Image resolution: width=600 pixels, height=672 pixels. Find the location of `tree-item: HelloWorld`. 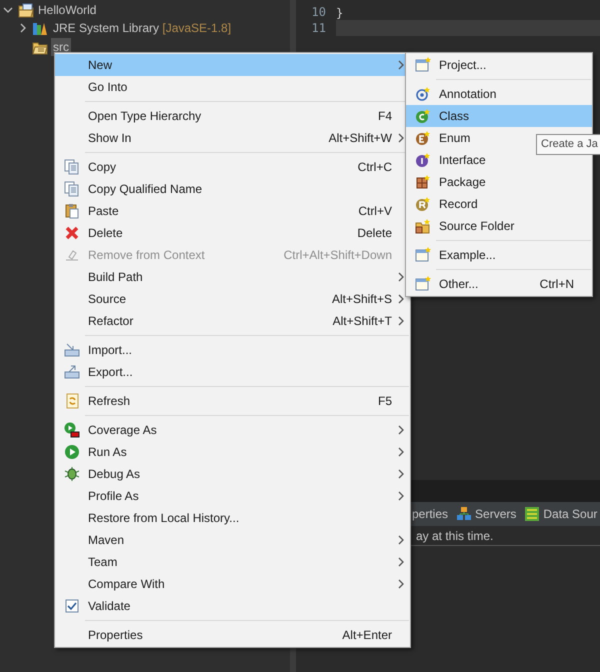

tree-item: HelloWorld is located at coordinates (49, 9).